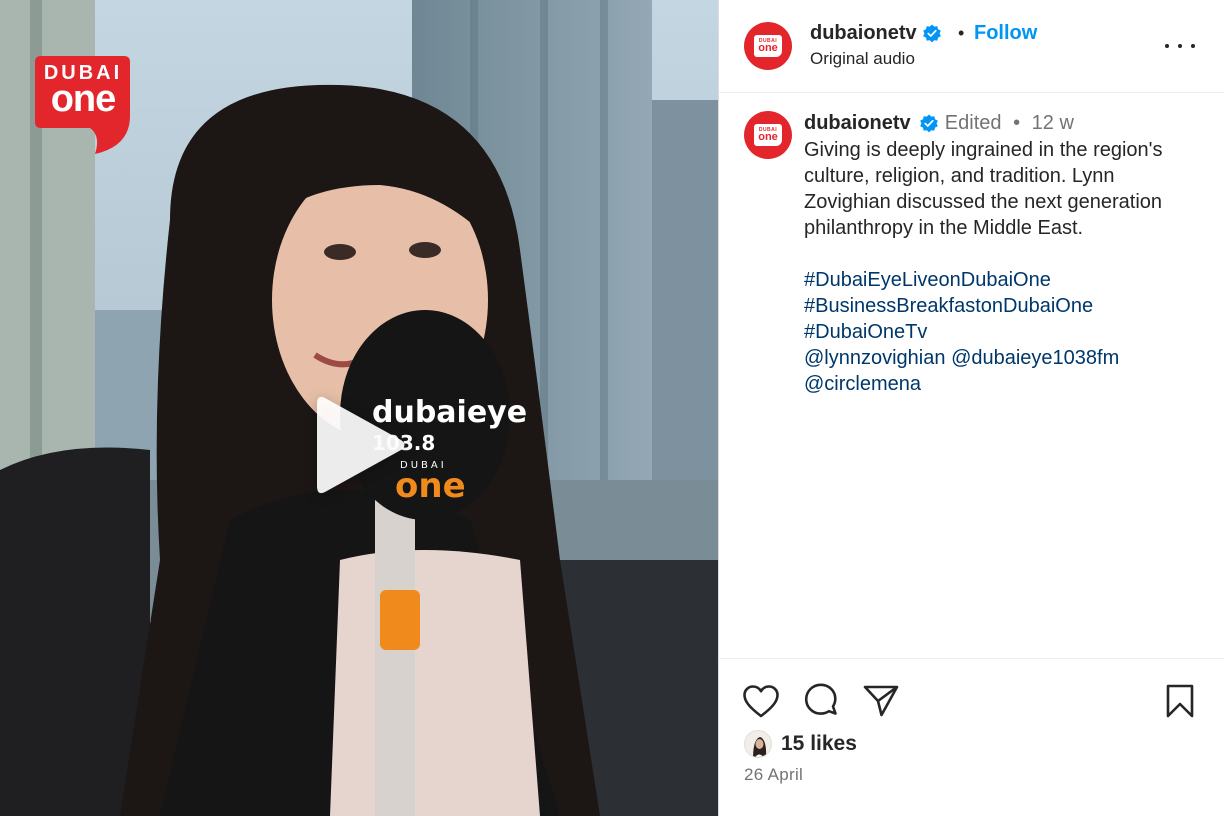  Describe the element at coordinates (1005, 33) in the screenshot. I see `follow-button: Follow` at that location.